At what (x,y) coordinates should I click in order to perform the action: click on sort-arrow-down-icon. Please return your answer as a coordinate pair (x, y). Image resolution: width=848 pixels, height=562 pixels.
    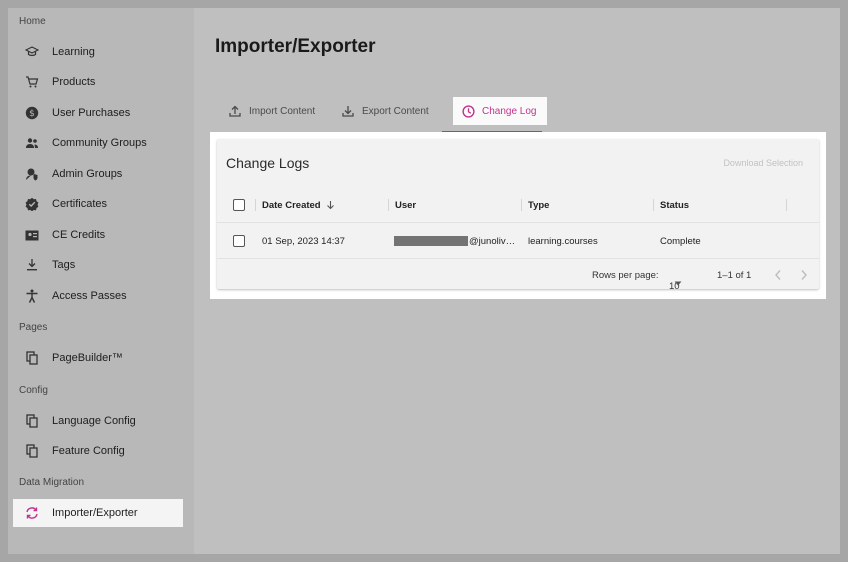
    Looking at the image, I should click on (330, 205).